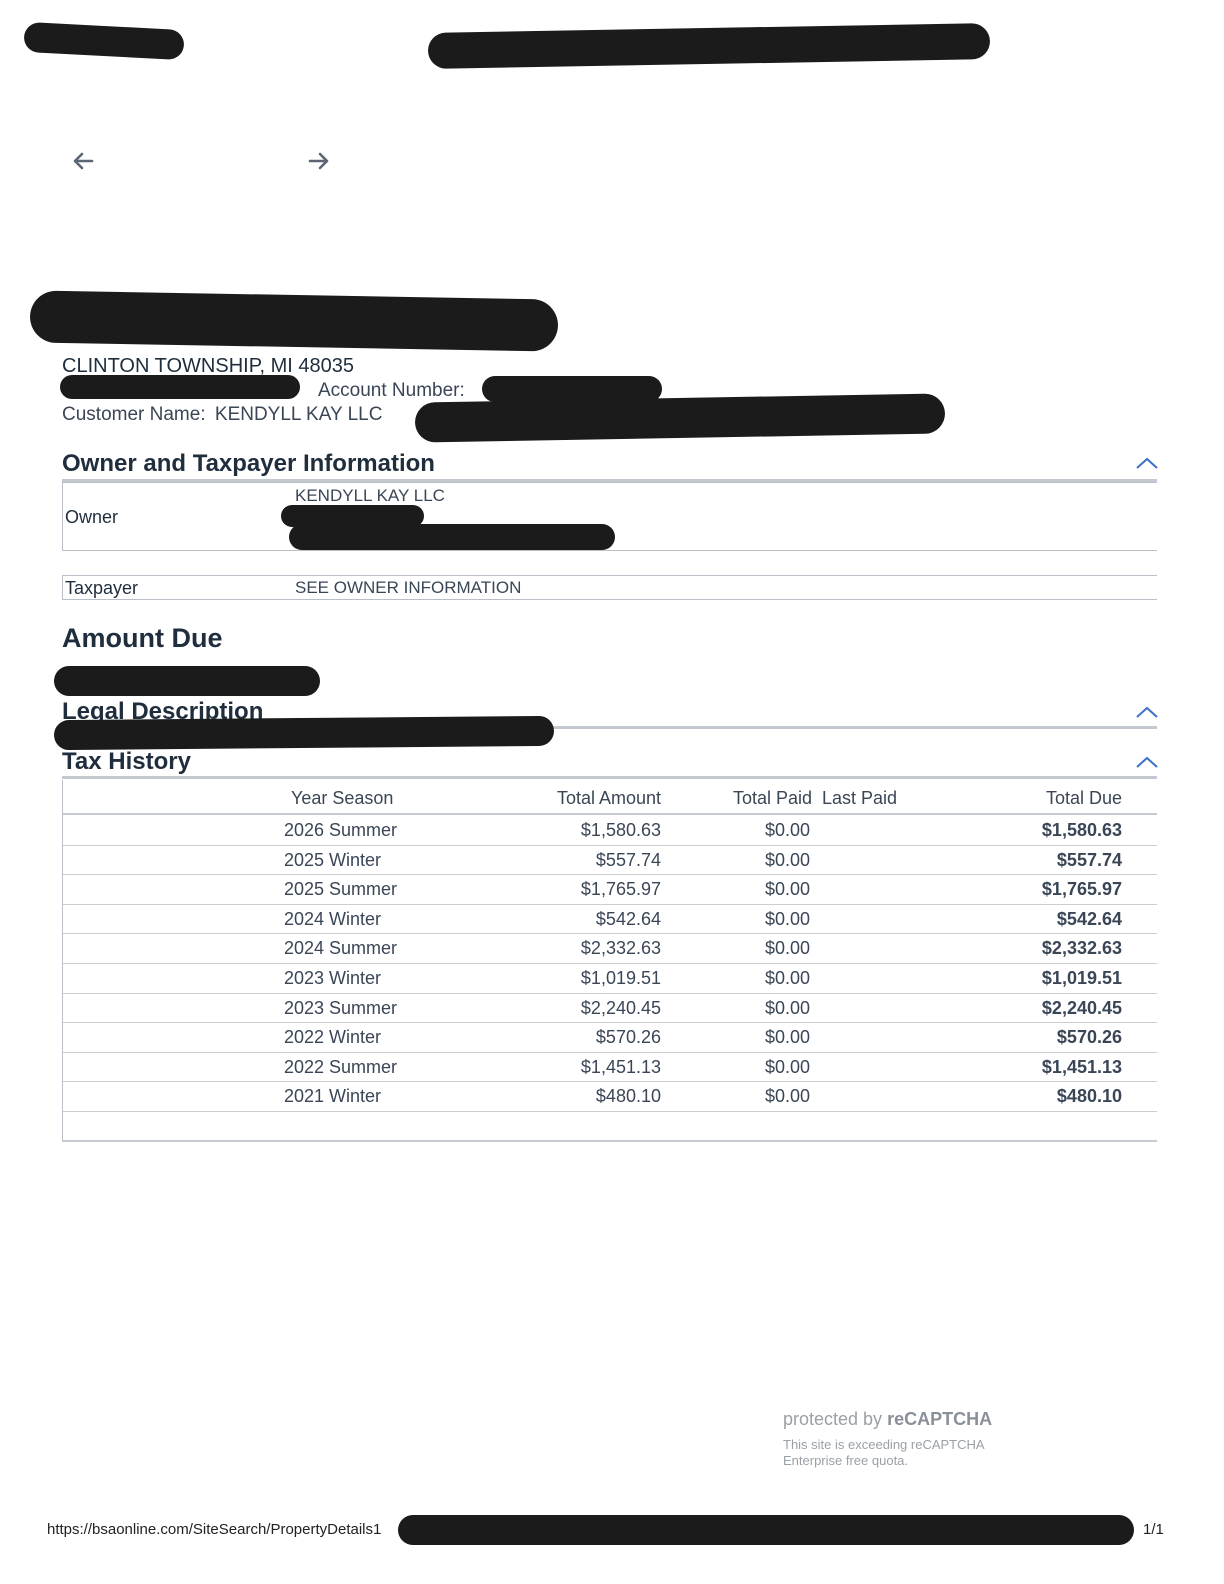 This screenshot has width=1224, height=1584. Describe the element at coordinates (1081, 830) in the screenshot. I see `cell-total-due: $1,580.63` at that location.